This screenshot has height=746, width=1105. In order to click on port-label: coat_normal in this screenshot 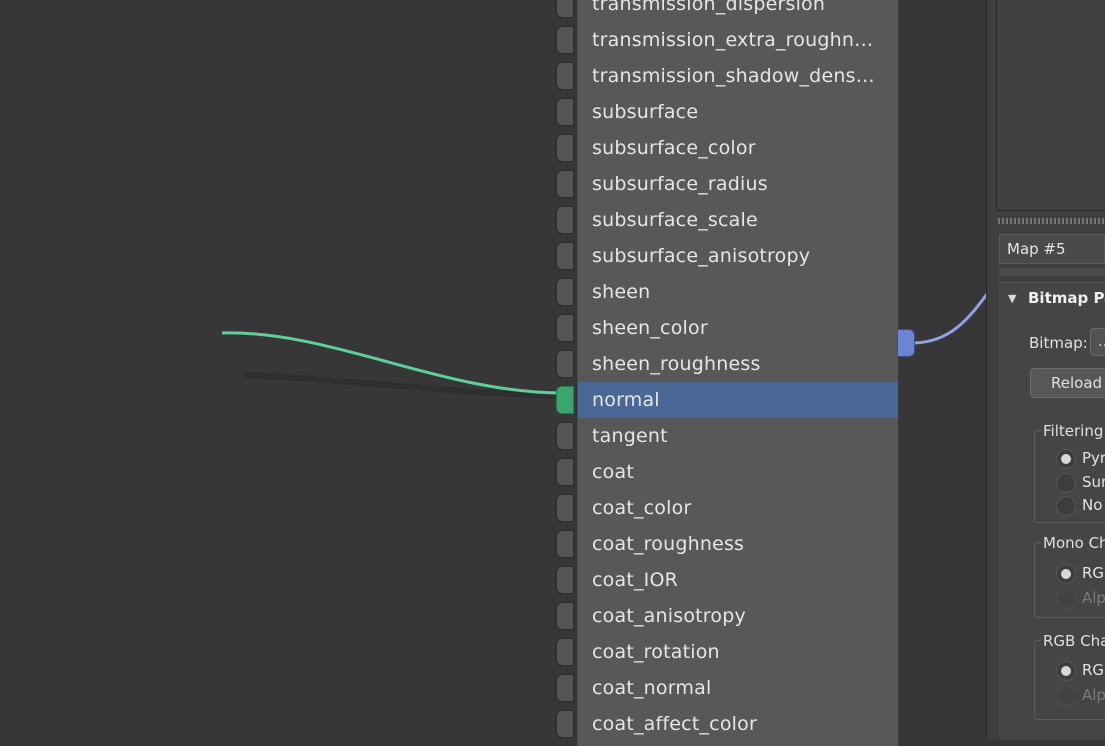, I will do `click(652, 688)`.